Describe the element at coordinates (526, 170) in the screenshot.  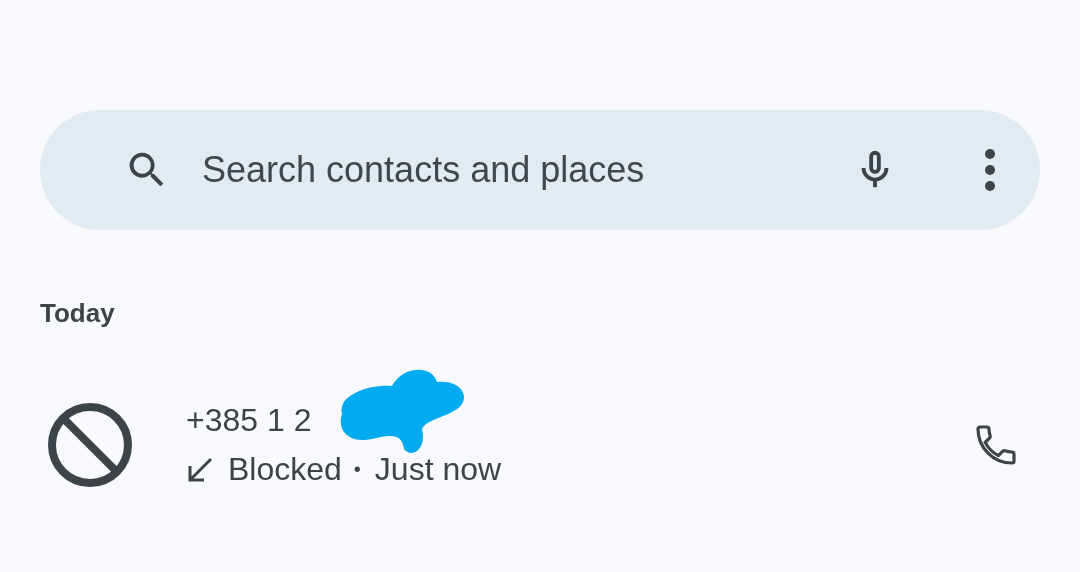
I see `search-field: Search contacts and places` at that location.